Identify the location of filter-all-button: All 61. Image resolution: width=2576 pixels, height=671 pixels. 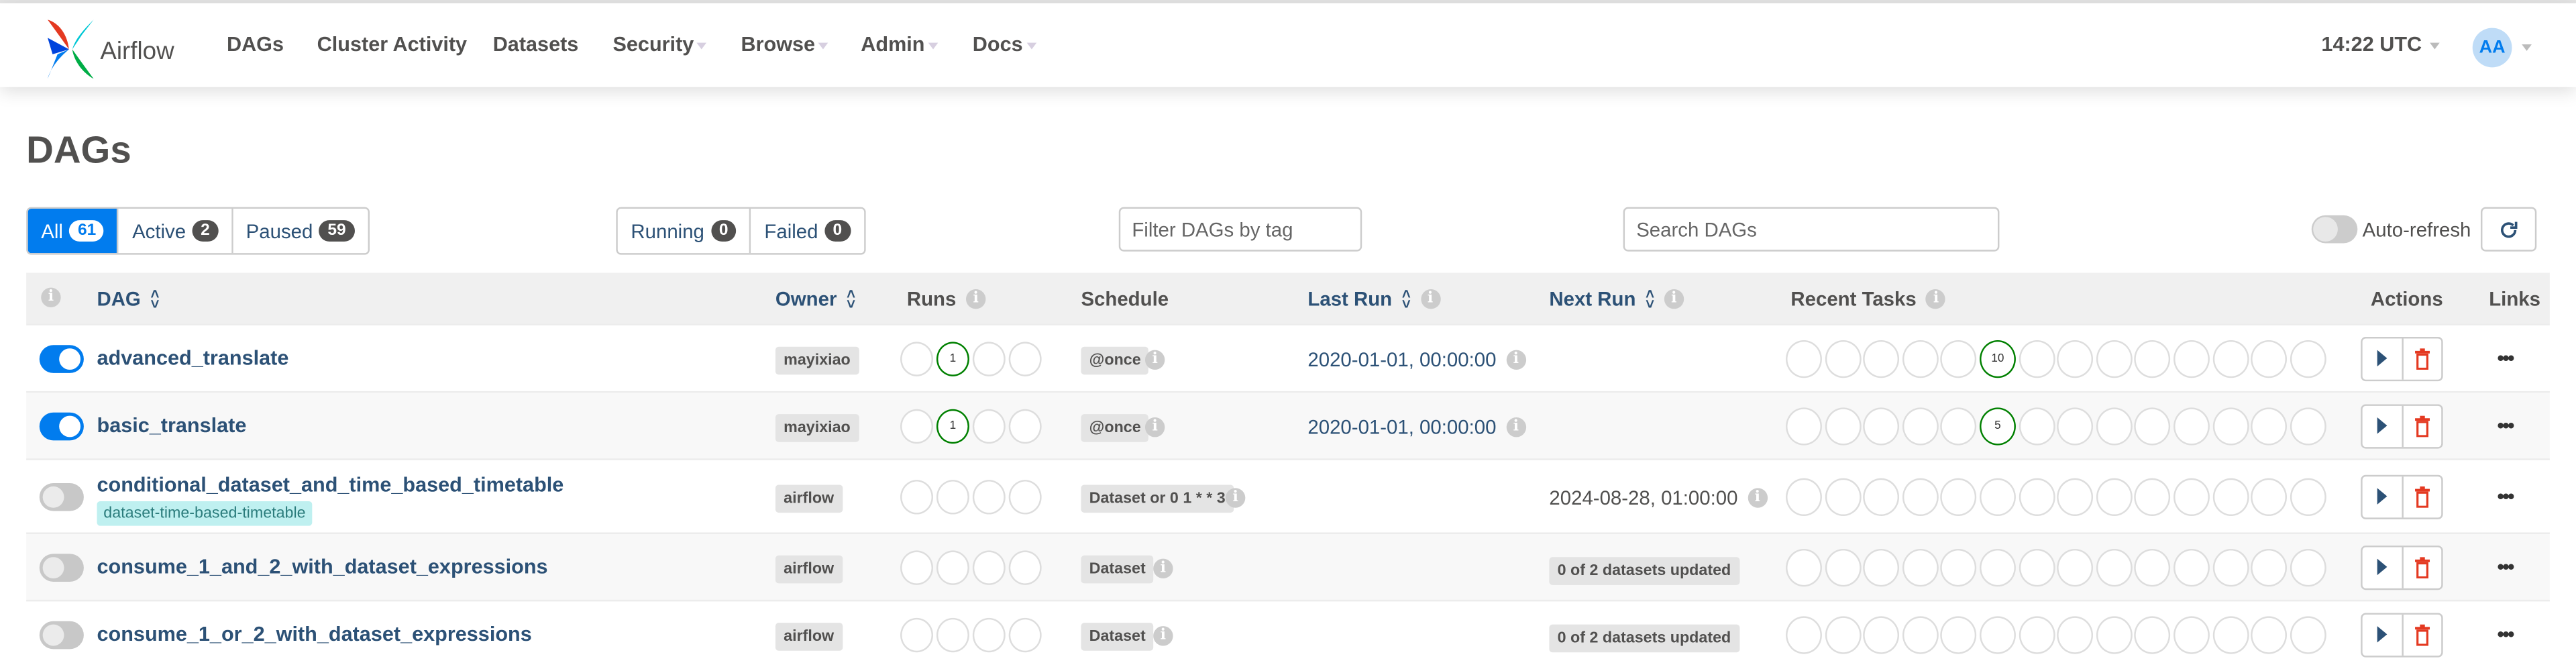
(73, 231).